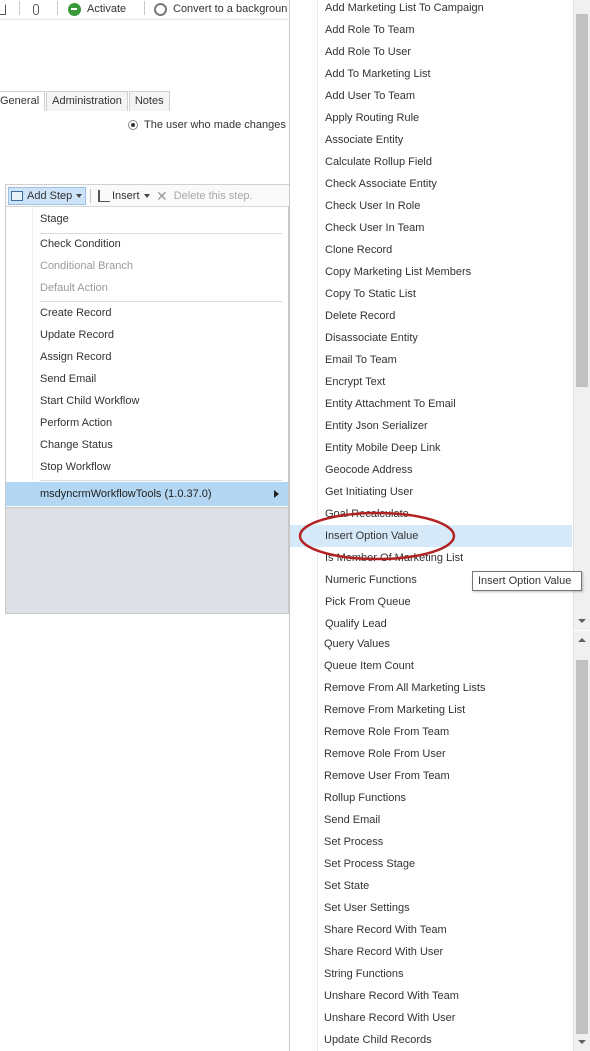 The width and height of the screenshot is (590, 1051). Describe the element at coordinates (431, 96) in the screenshot. I see `submenu-item-add-user-to-team: Add User To Team` at that location.